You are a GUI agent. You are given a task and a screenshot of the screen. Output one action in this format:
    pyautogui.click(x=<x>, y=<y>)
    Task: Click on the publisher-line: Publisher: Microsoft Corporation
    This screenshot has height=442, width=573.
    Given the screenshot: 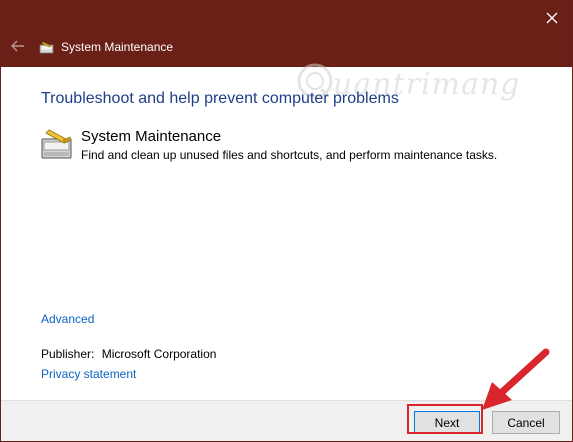 What is the action you would take?
    pyautogui.click(x=128, y=354)
    